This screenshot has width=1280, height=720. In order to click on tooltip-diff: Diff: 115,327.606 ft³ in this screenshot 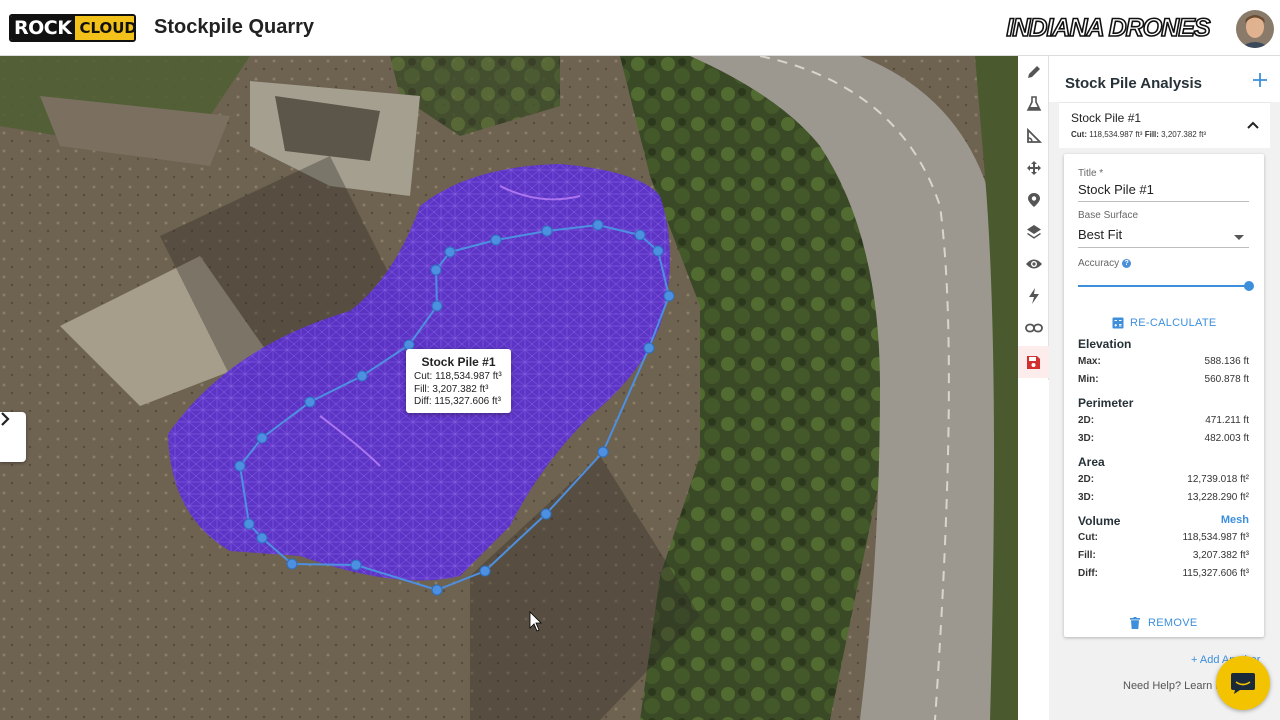, I will do `click(457, 401)`.